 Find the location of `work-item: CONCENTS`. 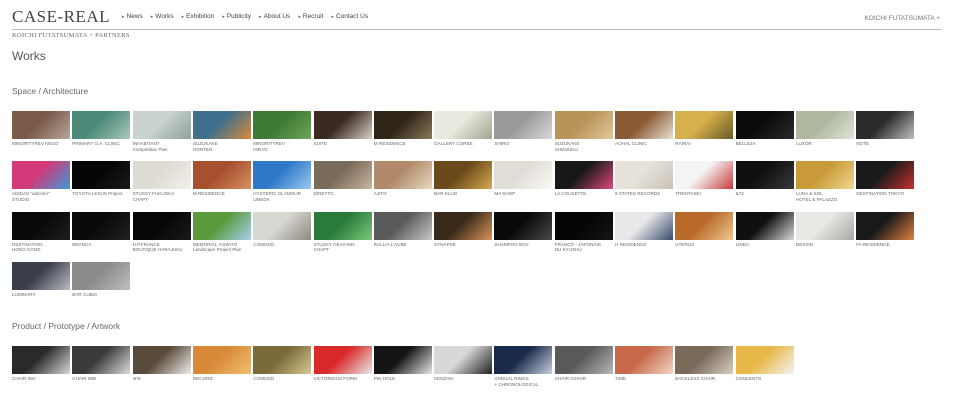

work-item: CONCENTS is located at coordinates (764, 364).